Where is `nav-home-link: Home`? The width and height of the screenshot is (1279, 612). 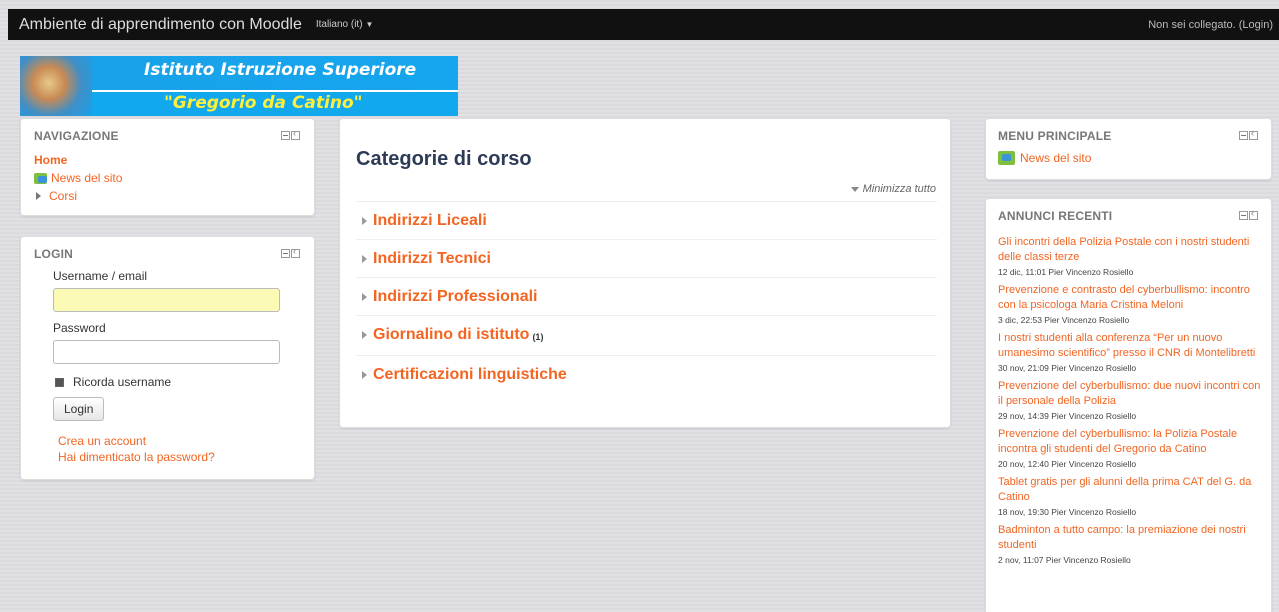
nav-home-link: Home is located at coordinates (50, 160).